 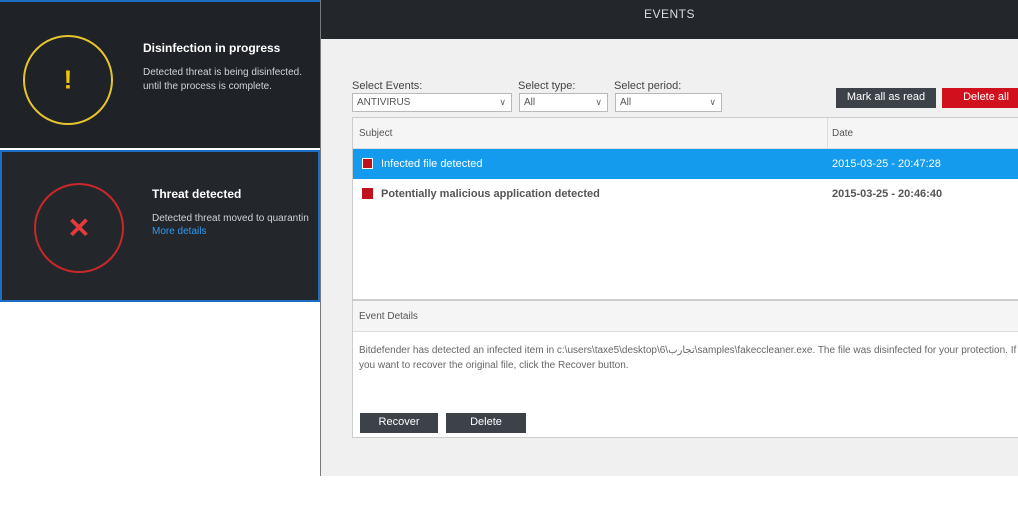 I want to click on delete-button: Delete, so click(x=486, y=423).